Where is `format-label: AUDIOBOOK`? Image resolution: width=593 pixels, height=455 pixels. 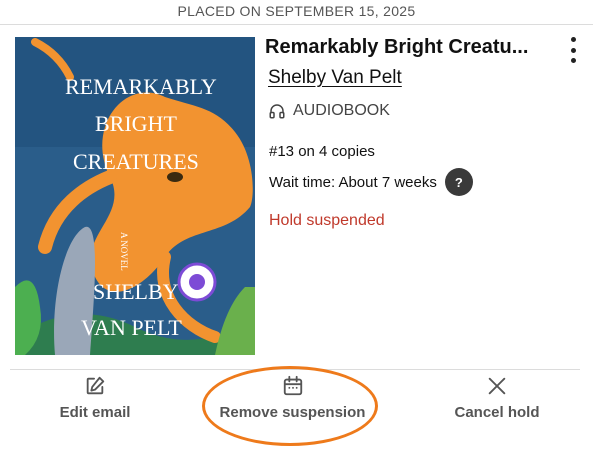 format-label: AUDIOBOOK is located at coordinates (341, 110).